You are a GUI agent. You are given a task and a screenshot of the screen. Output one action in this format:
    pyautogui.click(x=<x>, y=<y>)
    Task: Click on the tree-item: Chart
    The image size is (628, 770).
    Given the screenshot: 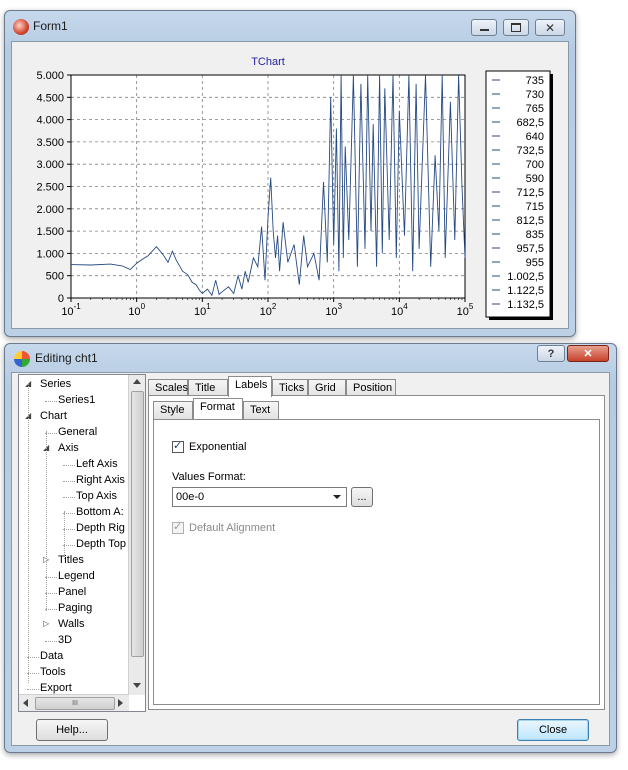 What is the action you would take?
    pyautogui.click(x=53, y=416)
    